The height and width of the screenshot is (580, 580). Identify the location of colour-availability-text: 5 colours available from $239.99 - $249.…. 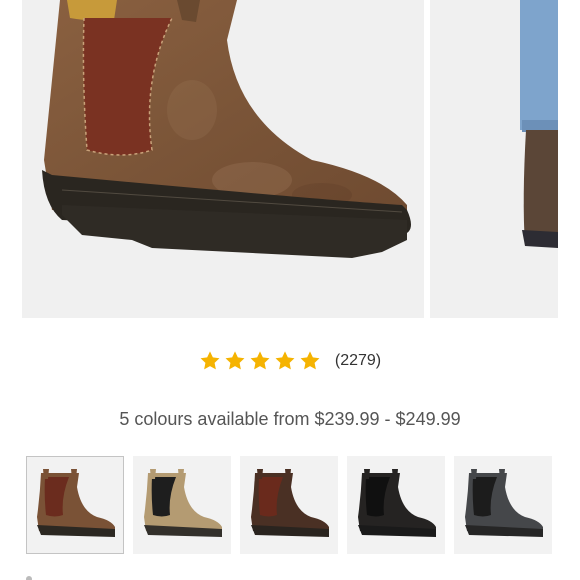
(290, 419).